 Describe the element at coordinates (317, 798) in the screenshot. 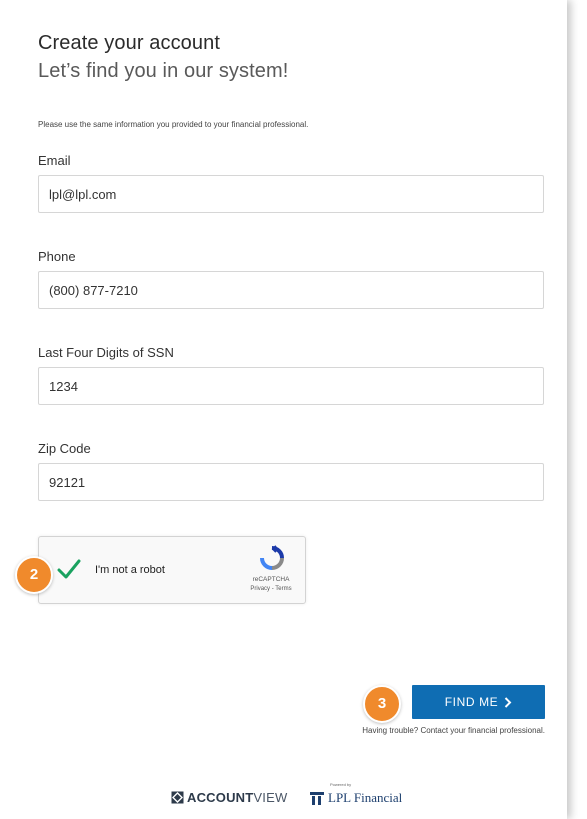

I see `lpl-mark-icon` at that location.